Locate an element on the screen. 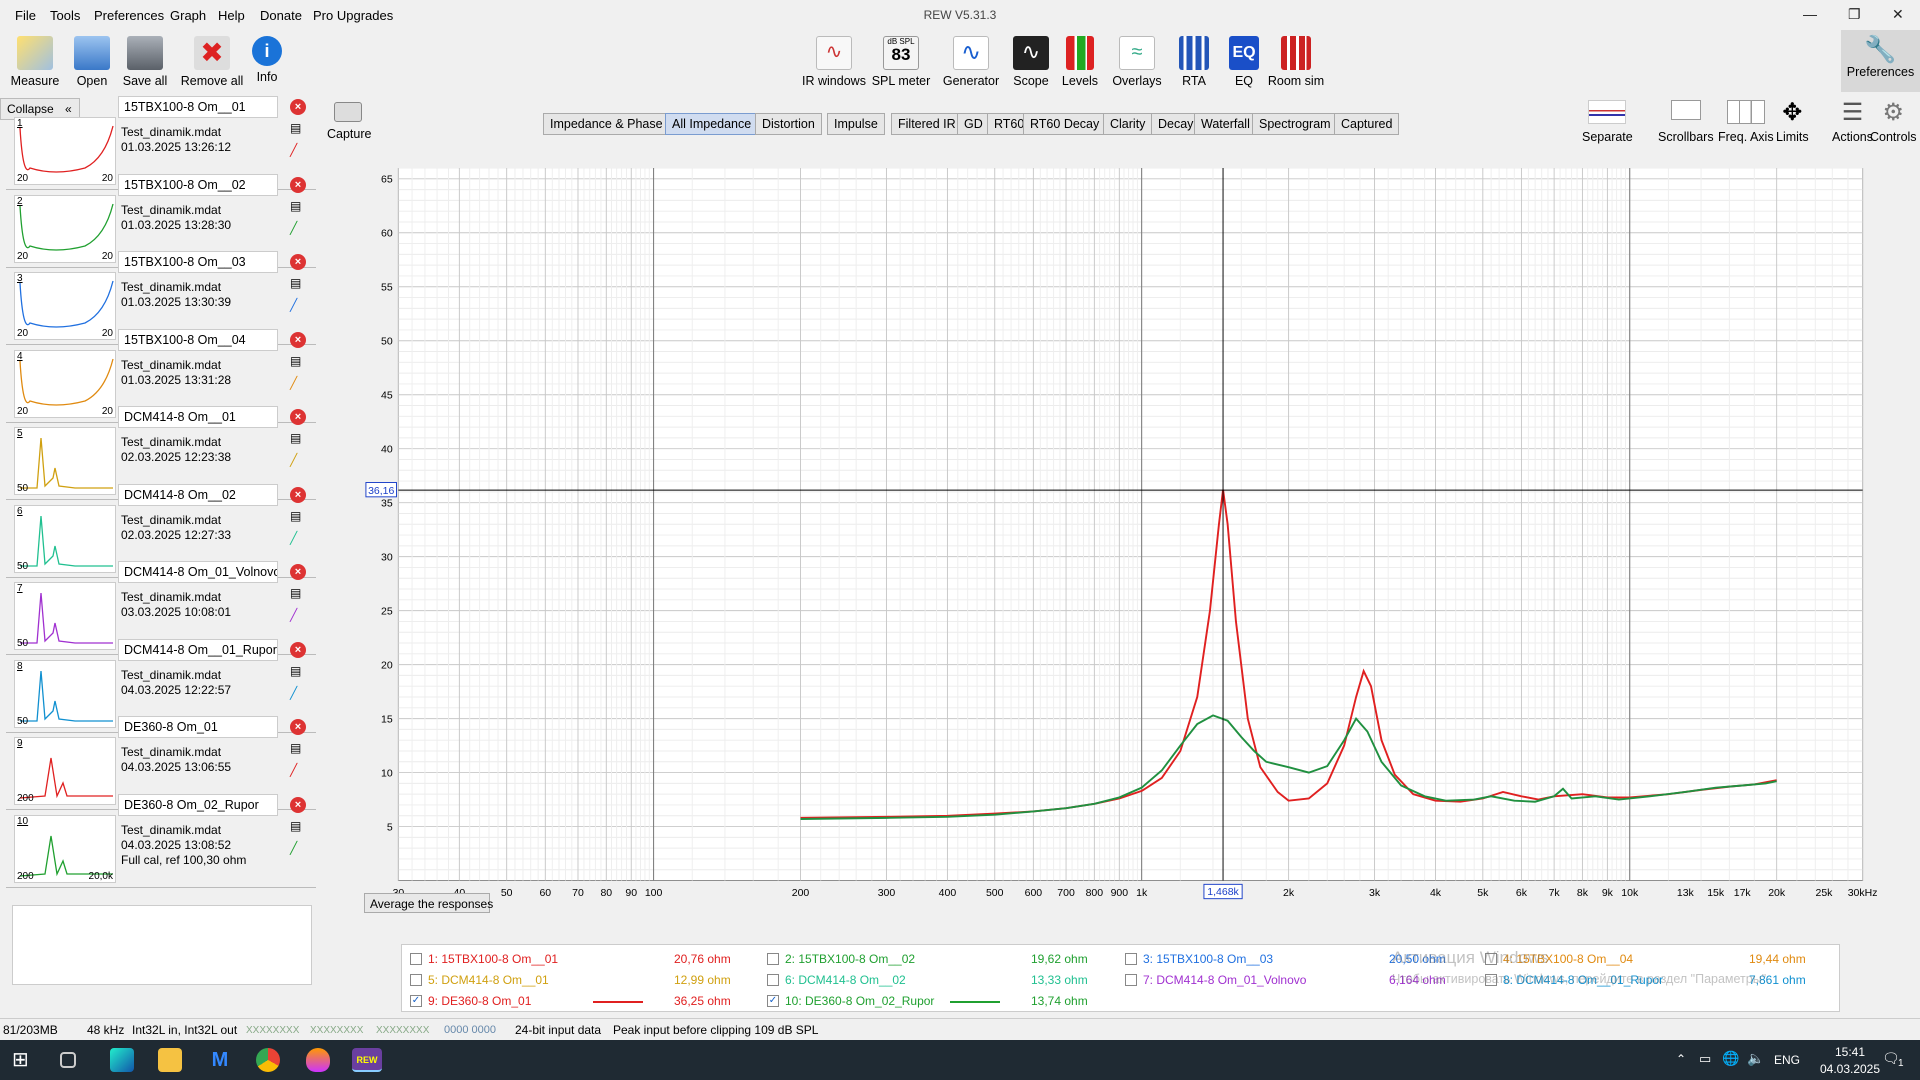  language-indicator: ENG is located at coordinates (1787, 1060).